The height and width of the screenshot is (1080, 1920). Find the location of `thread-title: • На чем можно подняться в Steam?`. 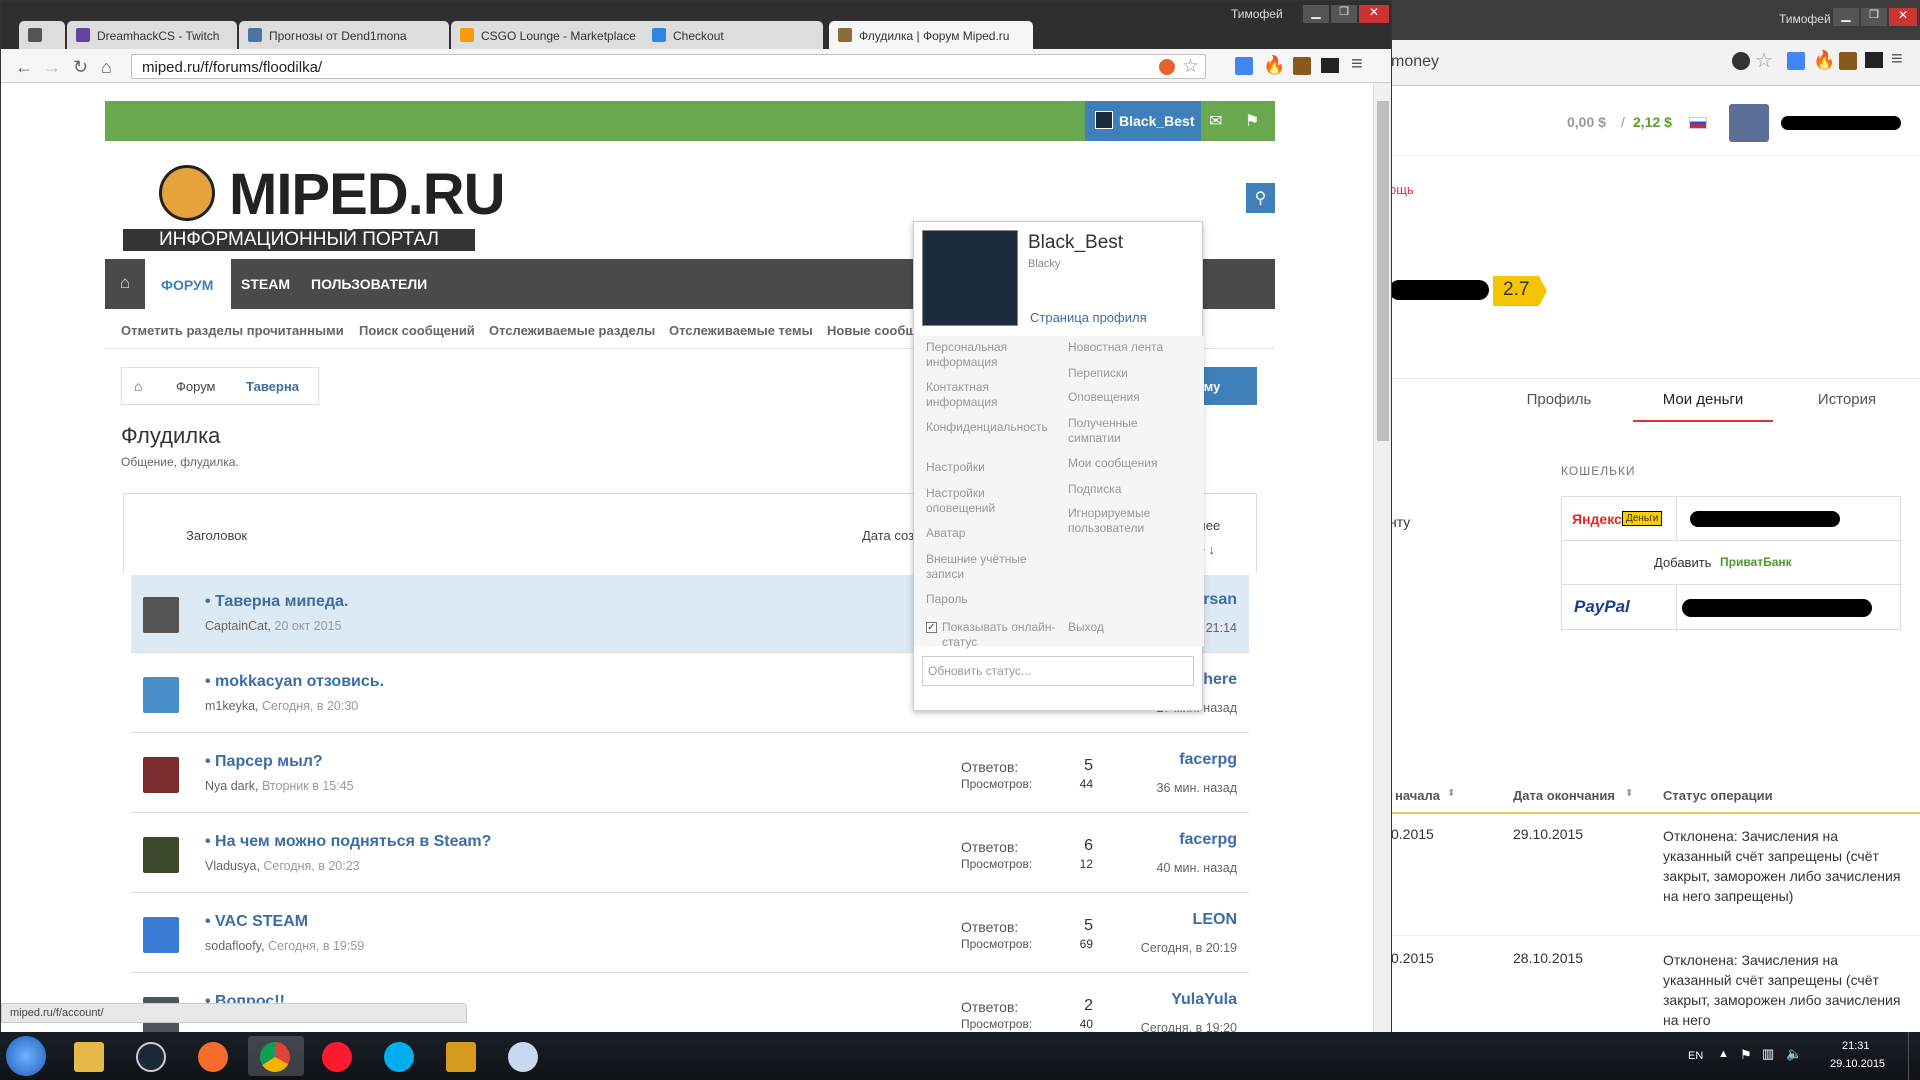

thread-title: • На чем можно подняться в Steam? is located at coordinates (348, 842).